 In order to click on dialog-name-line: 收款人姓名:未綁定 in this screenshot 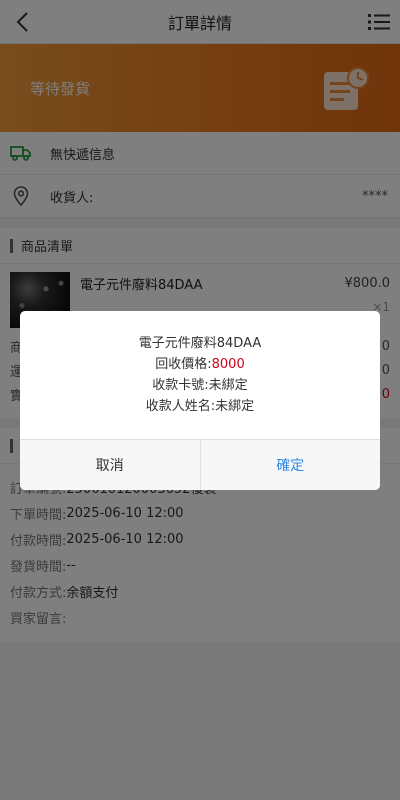, I will do `click(200, 406)`.